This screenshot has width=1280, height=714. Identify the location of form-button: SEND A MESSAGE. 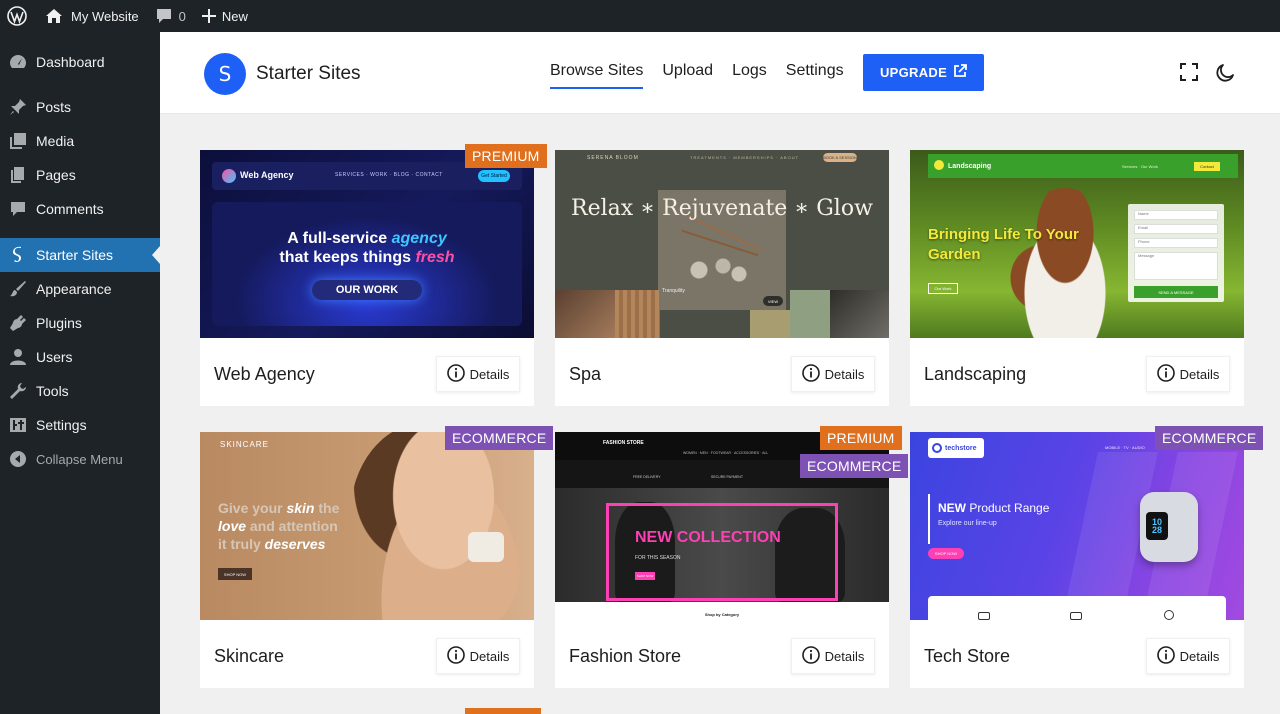
(1176, 292).